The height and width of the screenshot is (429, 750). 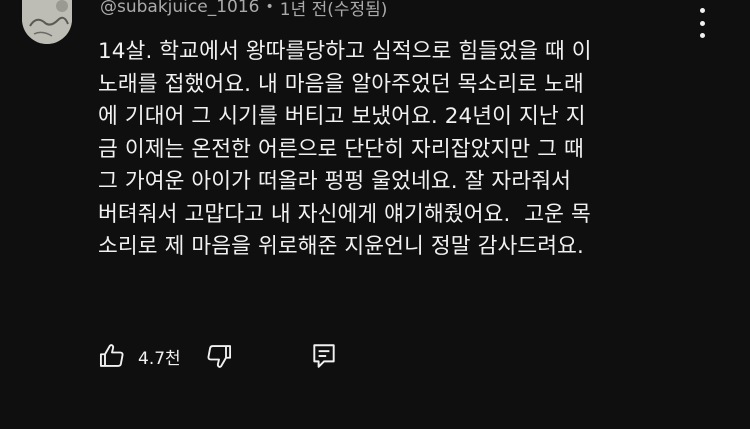 I want to click on dislike-button, so click(x=219, y=356).